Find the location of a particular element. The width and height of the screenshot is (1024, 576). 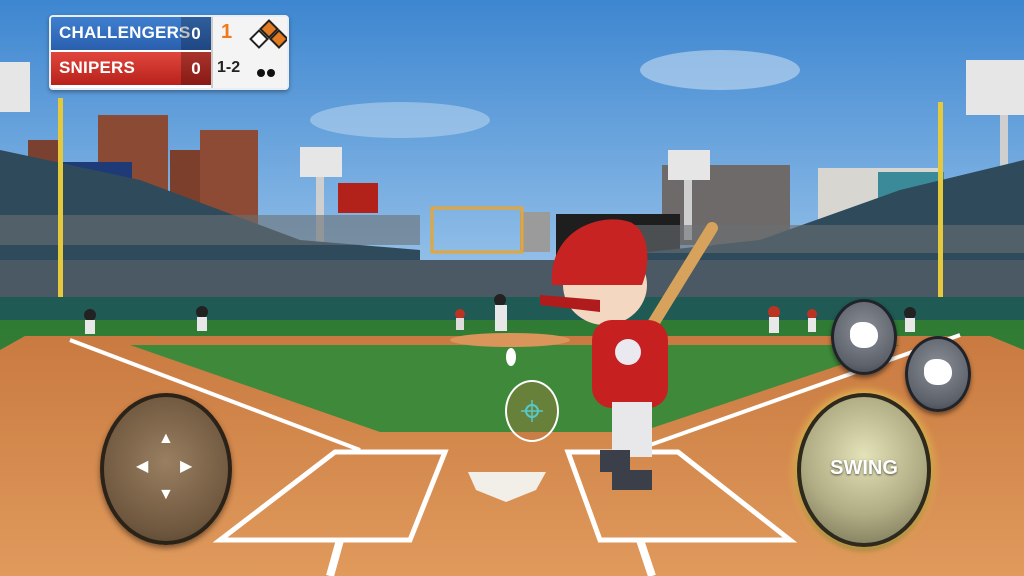

movement-joystick: ▲ ◀ ▶ ▼ is located at coordinates (166, 469).